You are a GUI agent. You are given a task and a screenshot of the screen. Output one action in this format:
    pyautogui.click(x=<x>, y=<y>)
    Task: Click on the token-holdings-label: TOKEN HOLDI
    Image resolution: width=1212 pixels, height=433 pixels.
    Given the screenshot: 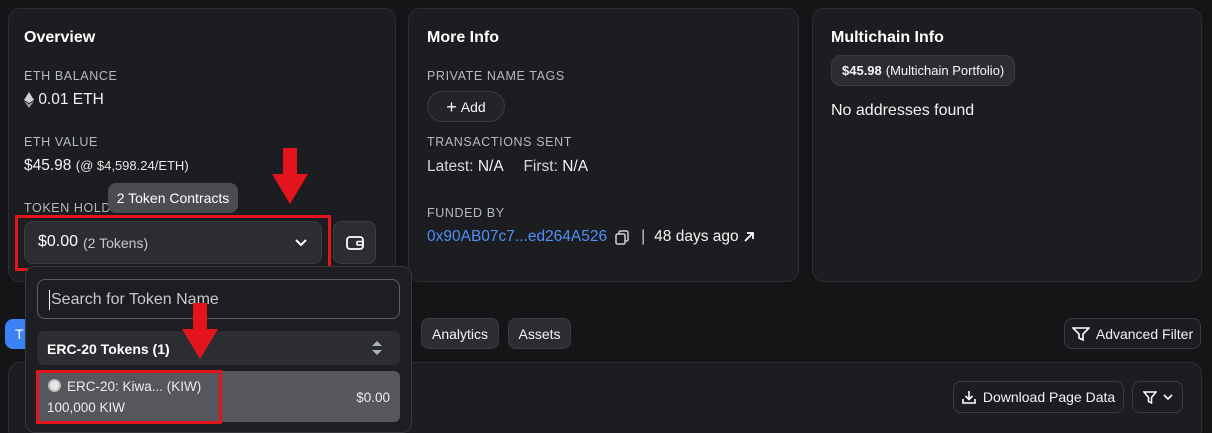 What is the action you would take?
    pyautogui.click(x=70, y=208)
    